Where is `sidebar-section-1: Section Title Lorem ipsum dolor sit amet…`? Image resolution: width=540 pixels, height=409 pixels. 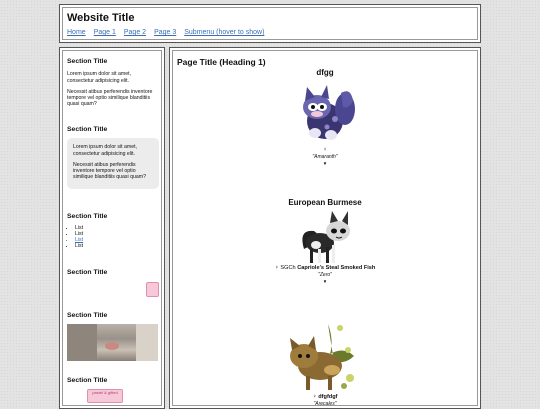
sidebar-section-1: Section Title Lorem ipsum dolor sit amet… is located at coordinates (113, 85).